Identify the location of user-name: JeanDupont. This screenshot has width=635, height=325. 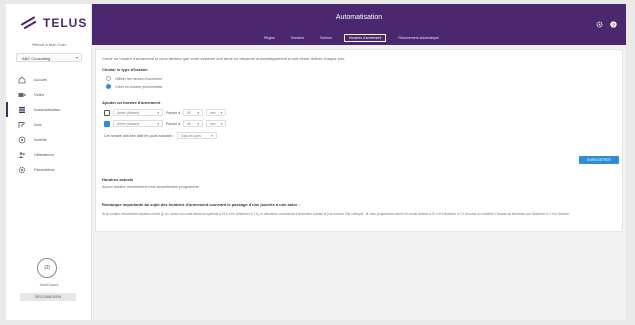
(49, 285).